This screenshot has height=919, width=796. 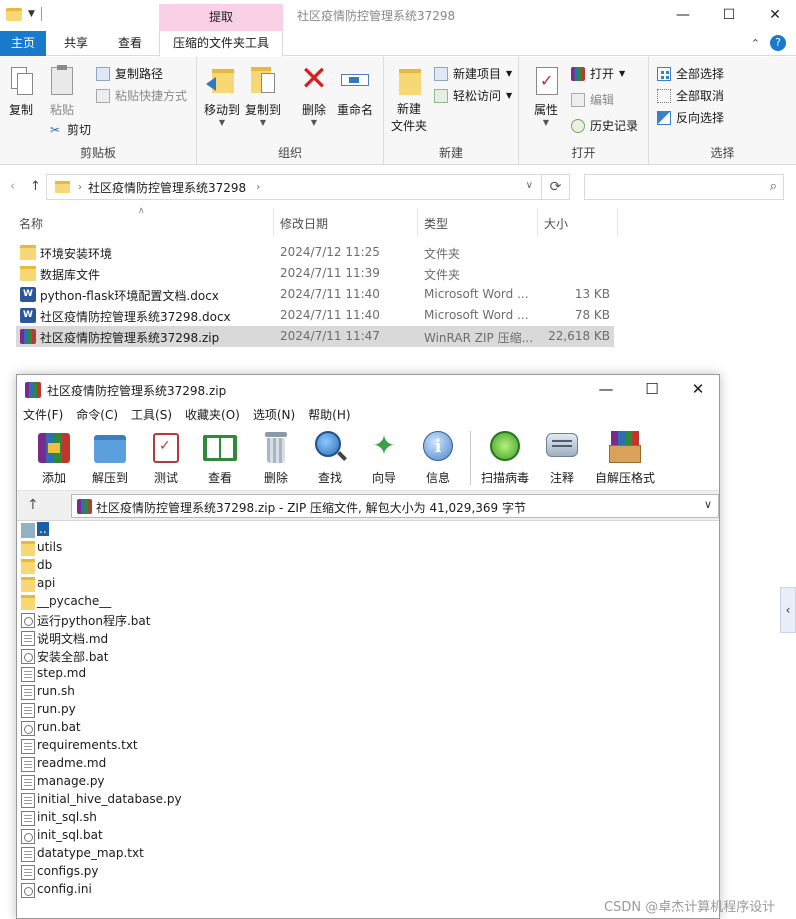 I want to click on properties-icon: ✓, so click(x=546, y=80).